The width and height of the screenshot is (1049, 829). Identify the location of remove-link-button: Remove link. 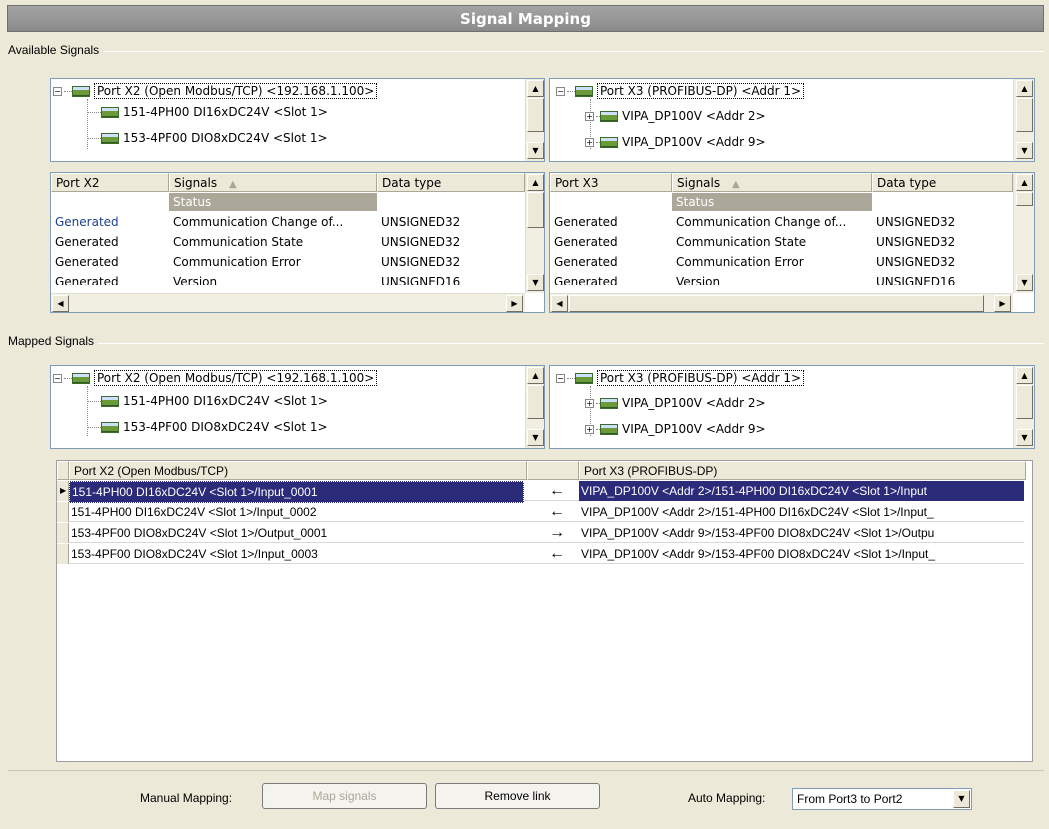
(517, 796).